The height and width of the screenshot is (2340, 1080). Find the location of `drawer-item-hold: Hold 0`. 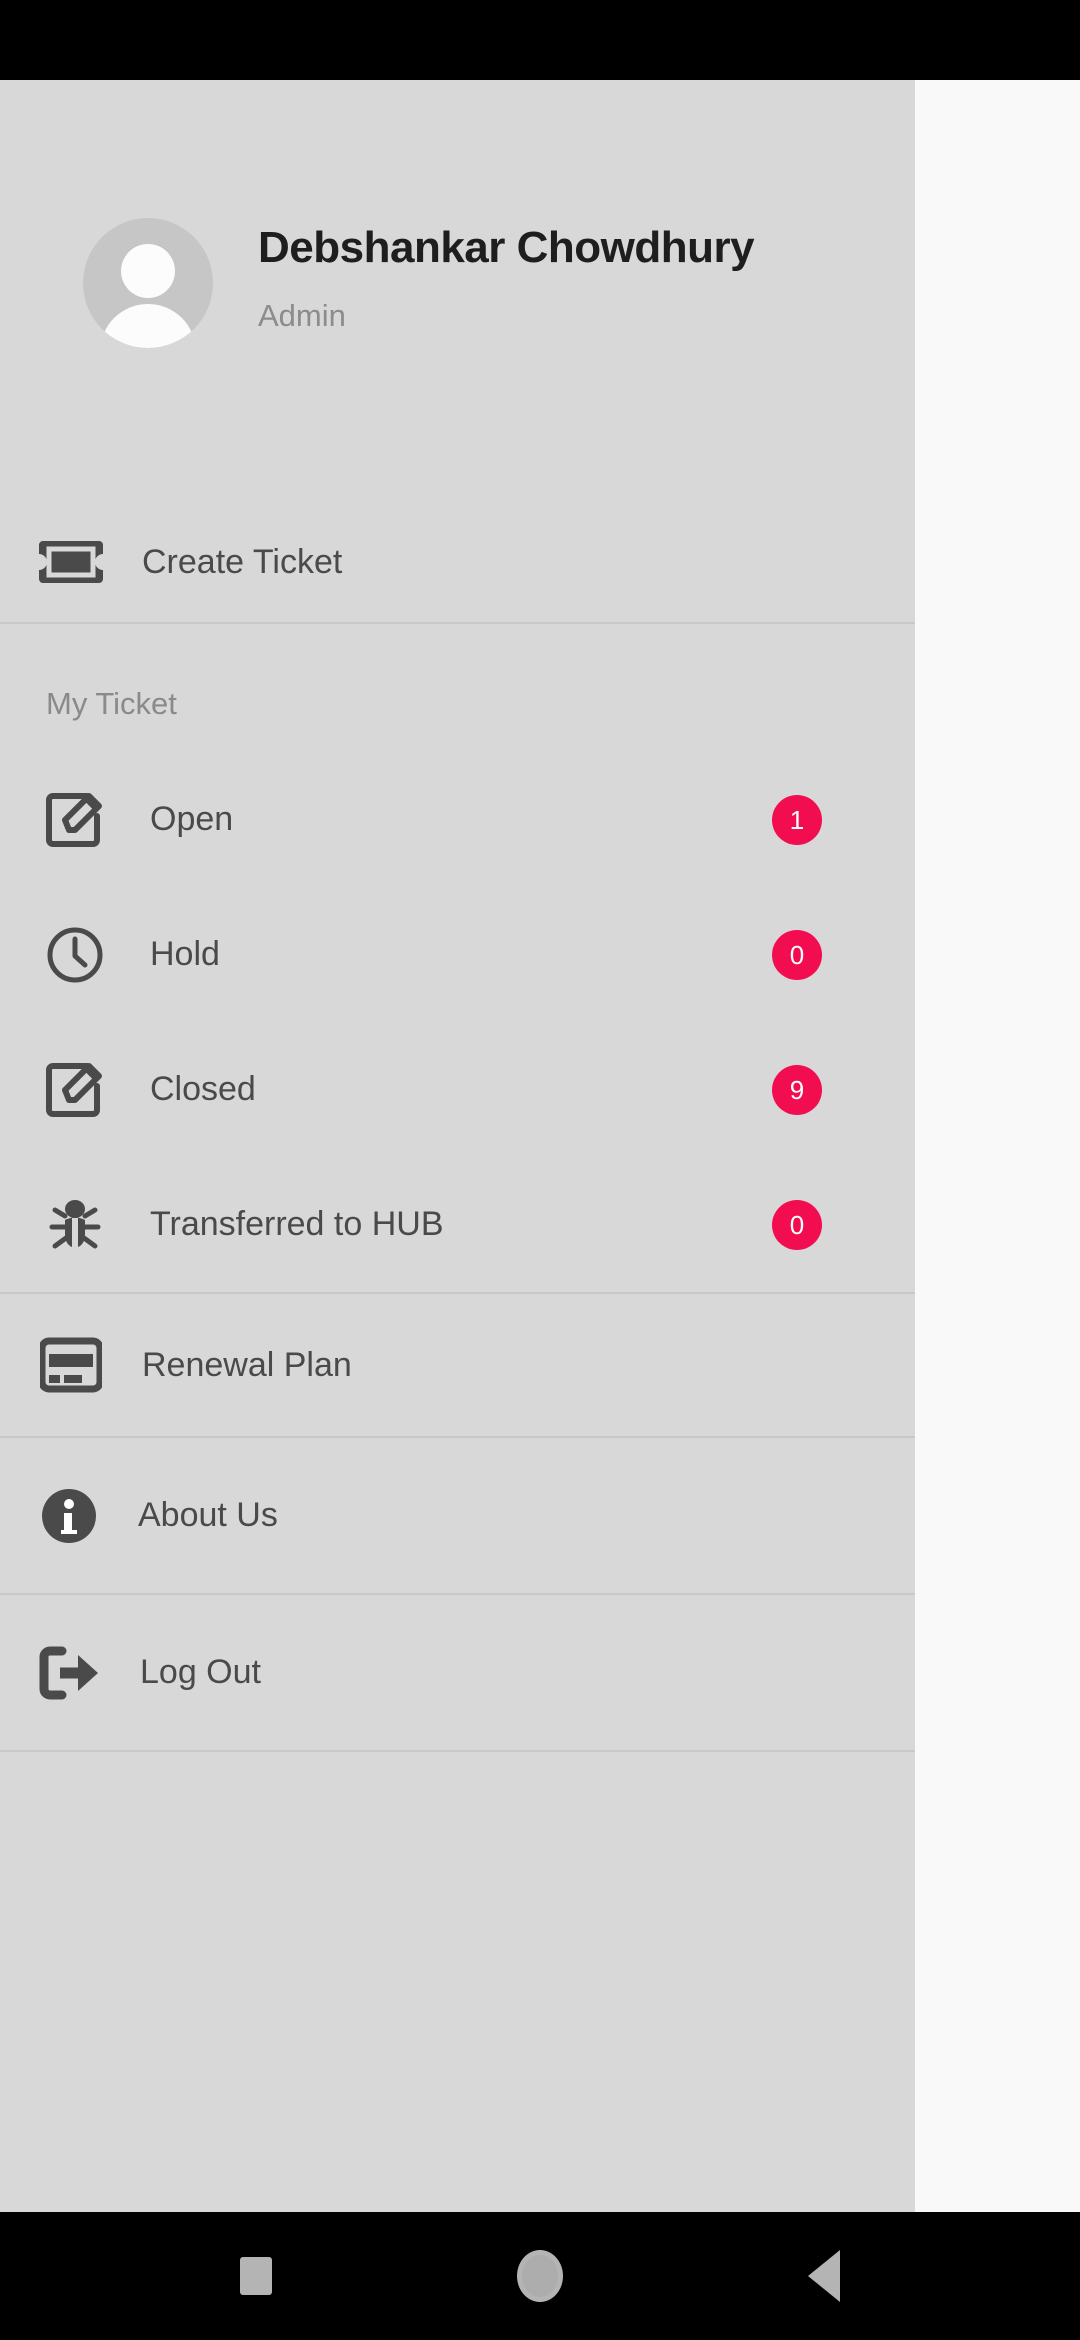

drawer-item-hold: Hold 0 is located at coordinates (457, 954).